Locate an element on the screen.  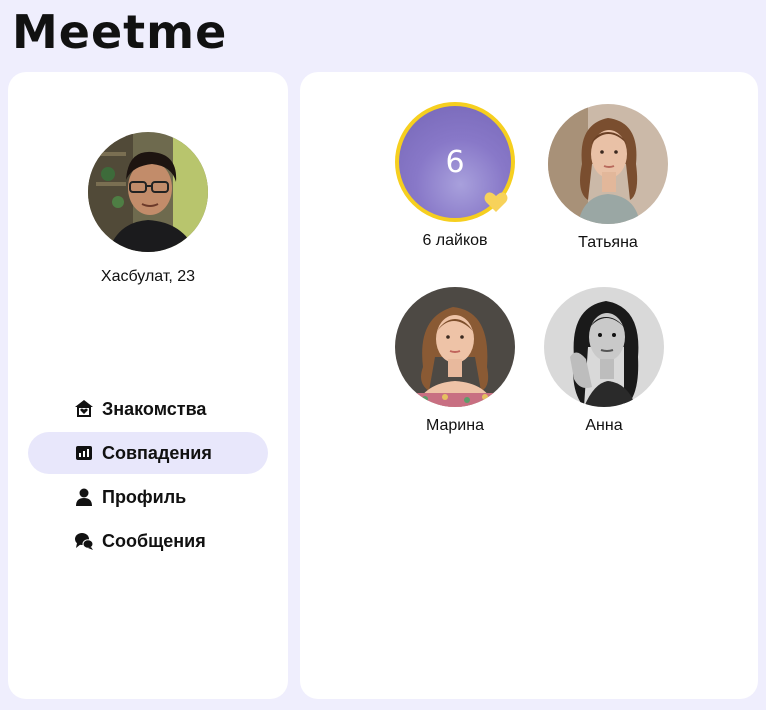
match-card: Татьяна is located at coordinates (608, 178).